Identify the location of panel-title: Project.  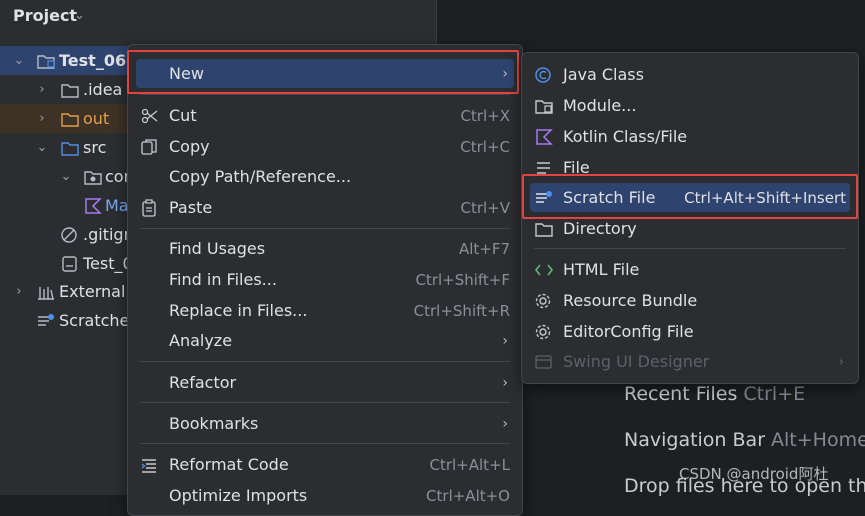
(45, 15).